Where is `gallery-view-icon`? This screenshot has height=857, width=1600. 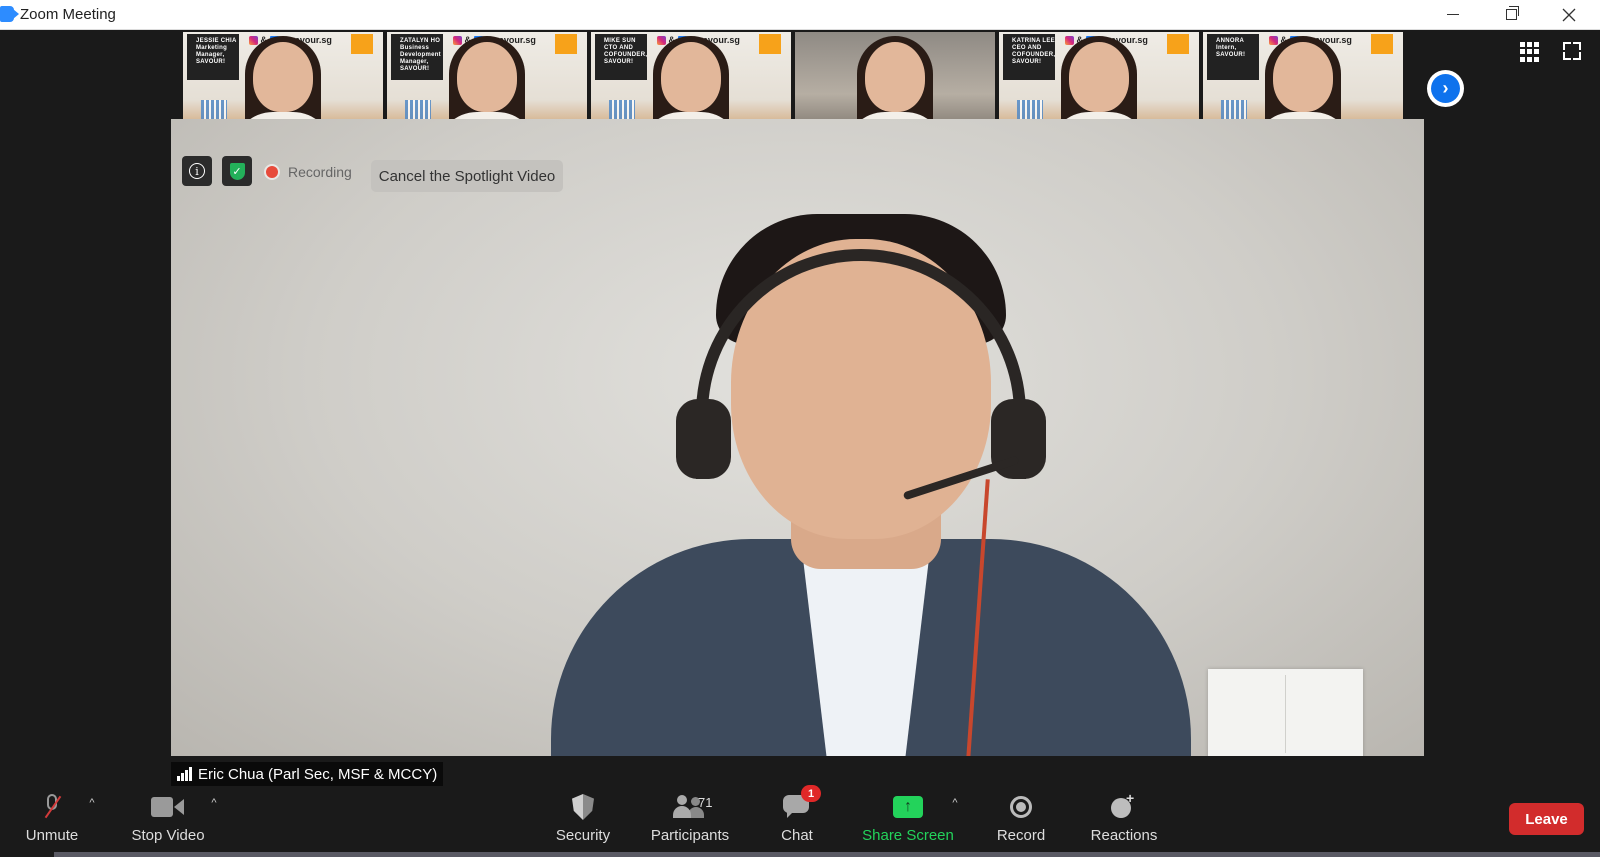
gallery-view-icon is located at coordinates (1530, 52).